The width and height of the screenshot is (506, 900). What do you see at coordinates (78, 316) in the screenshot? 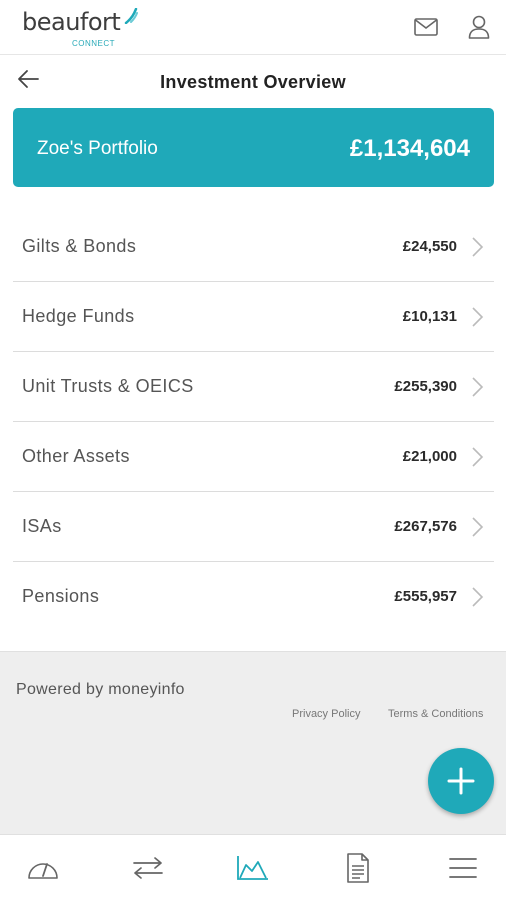
I see `holding-label: Hedge Funds` at bounding box center [78, 316].